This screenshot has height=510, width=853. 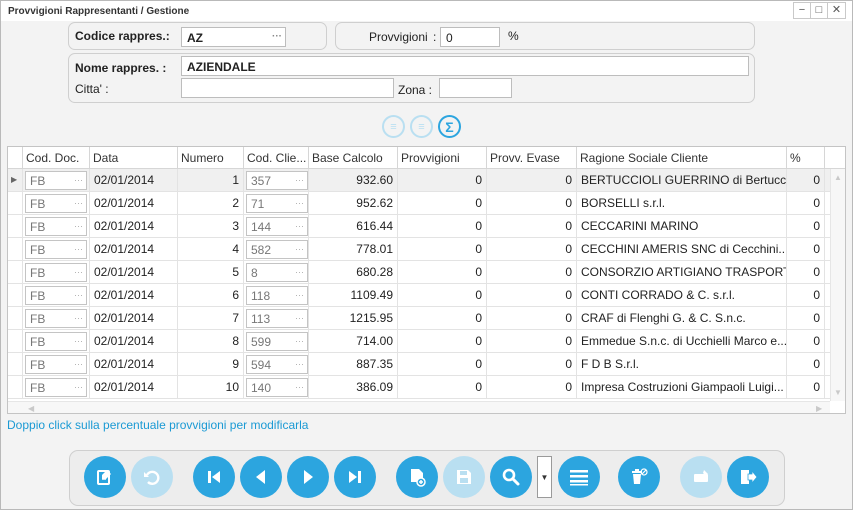 I want to click on cod-cliente-field: 8 ···, so click(x=277, y=272).